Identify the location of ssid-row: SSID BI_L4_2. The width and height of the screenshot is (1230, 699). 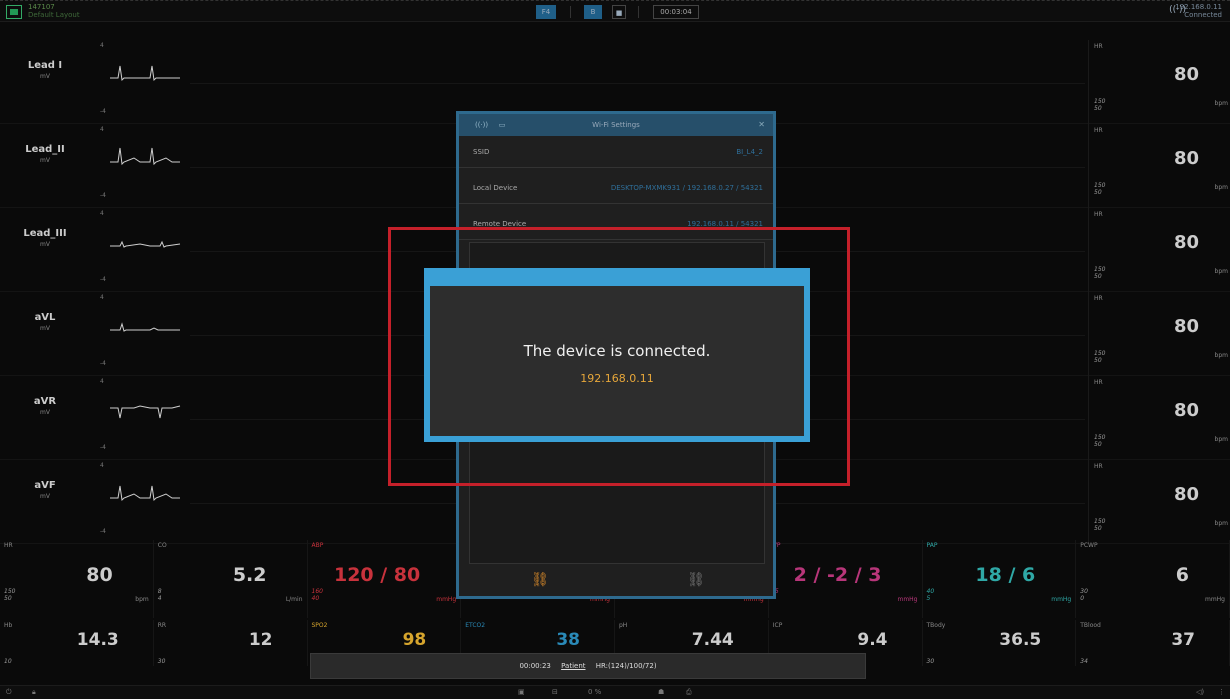
(616, 152).